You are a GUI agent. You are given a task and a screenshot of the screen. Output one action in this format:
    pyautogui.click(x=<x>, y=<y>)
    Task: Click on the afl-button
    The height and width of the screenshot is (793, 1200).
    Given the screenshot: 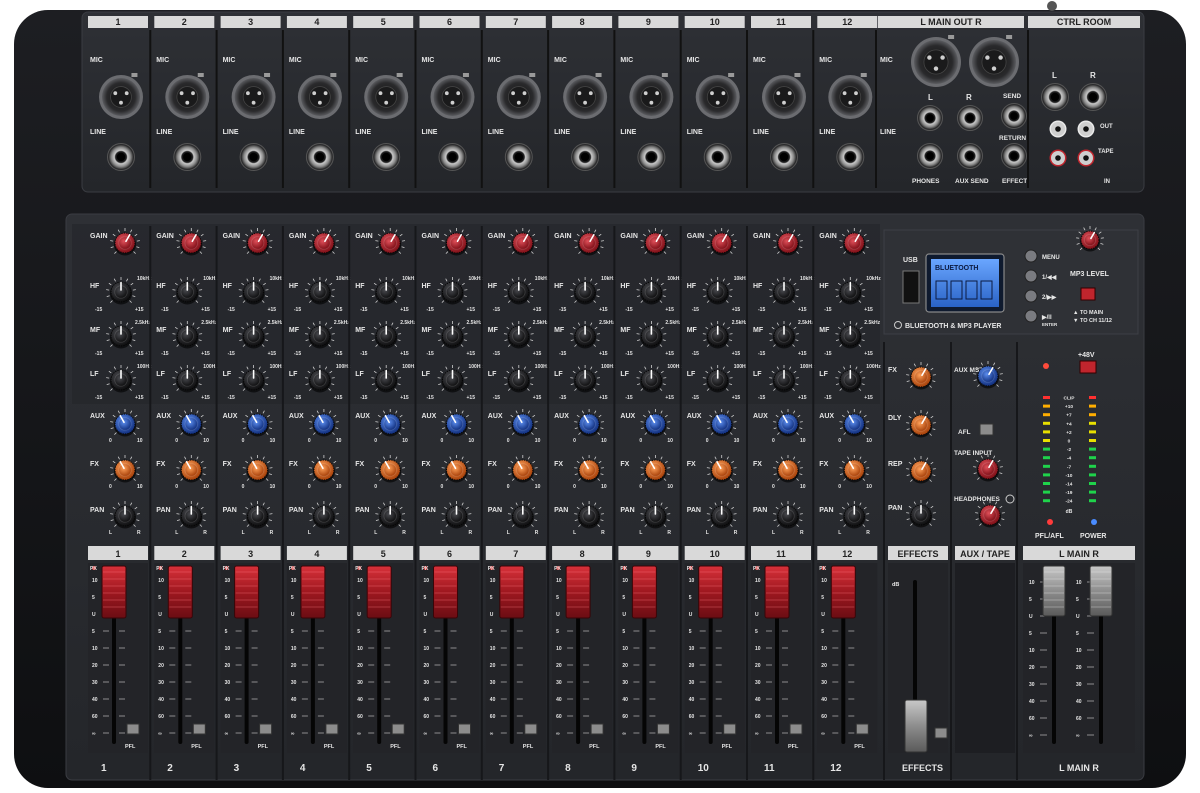 What is the action you would take?
    pyautogui.click(x=986, y=429)
    